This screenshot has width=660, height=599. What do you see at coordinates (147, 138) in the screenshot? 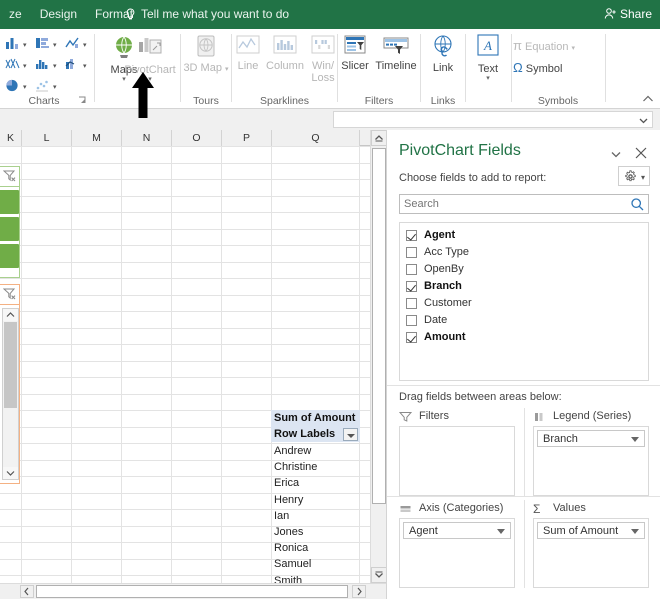
I see `column-header-N: N` at bounding box center [147, 138].